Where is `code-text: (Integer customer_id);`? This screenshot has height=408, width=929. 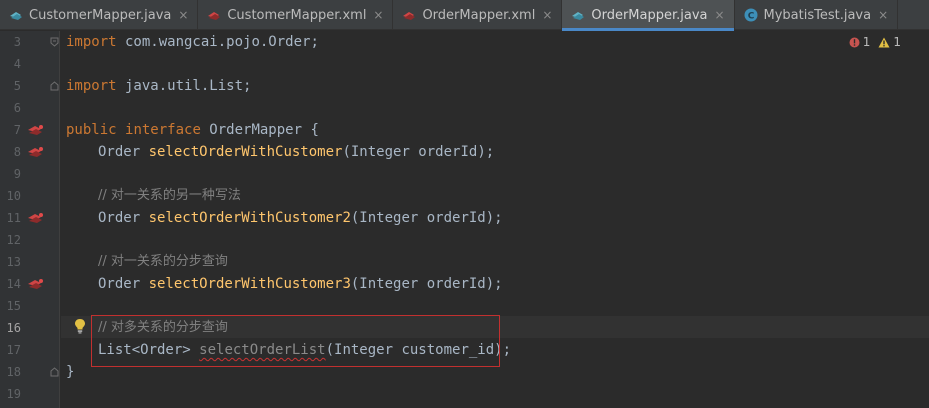 code-text: (Integer customer_id); is located at coordinates (418, 350).